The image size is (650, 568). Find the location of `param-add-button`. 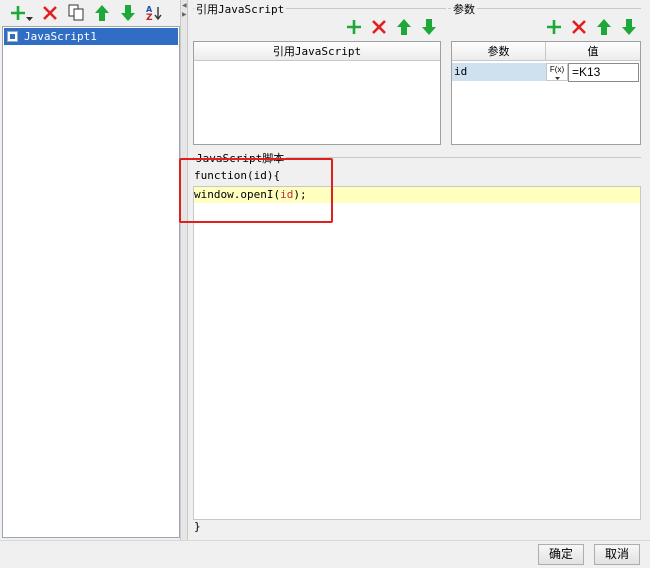

param-add-button is located at coordinates (554, 27).